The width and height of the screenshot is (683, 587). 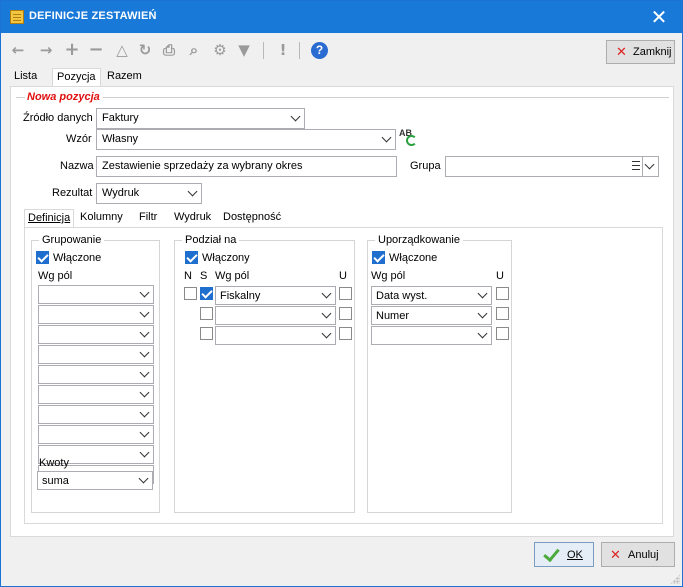 I want to click on close-button: ✕ Zamknij, so click(x=640, y=52).